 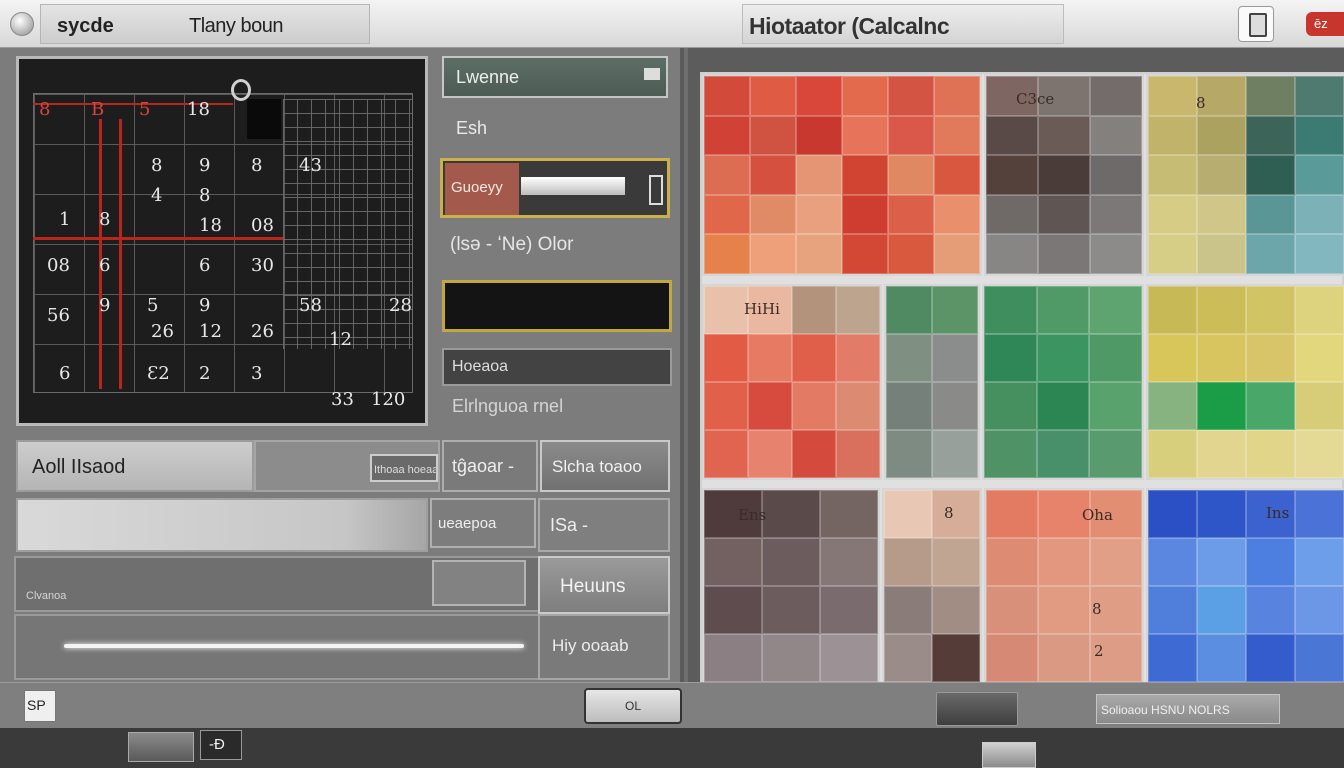 I want to click on close-badge-button: ēz, so click(x=1325, y=24).